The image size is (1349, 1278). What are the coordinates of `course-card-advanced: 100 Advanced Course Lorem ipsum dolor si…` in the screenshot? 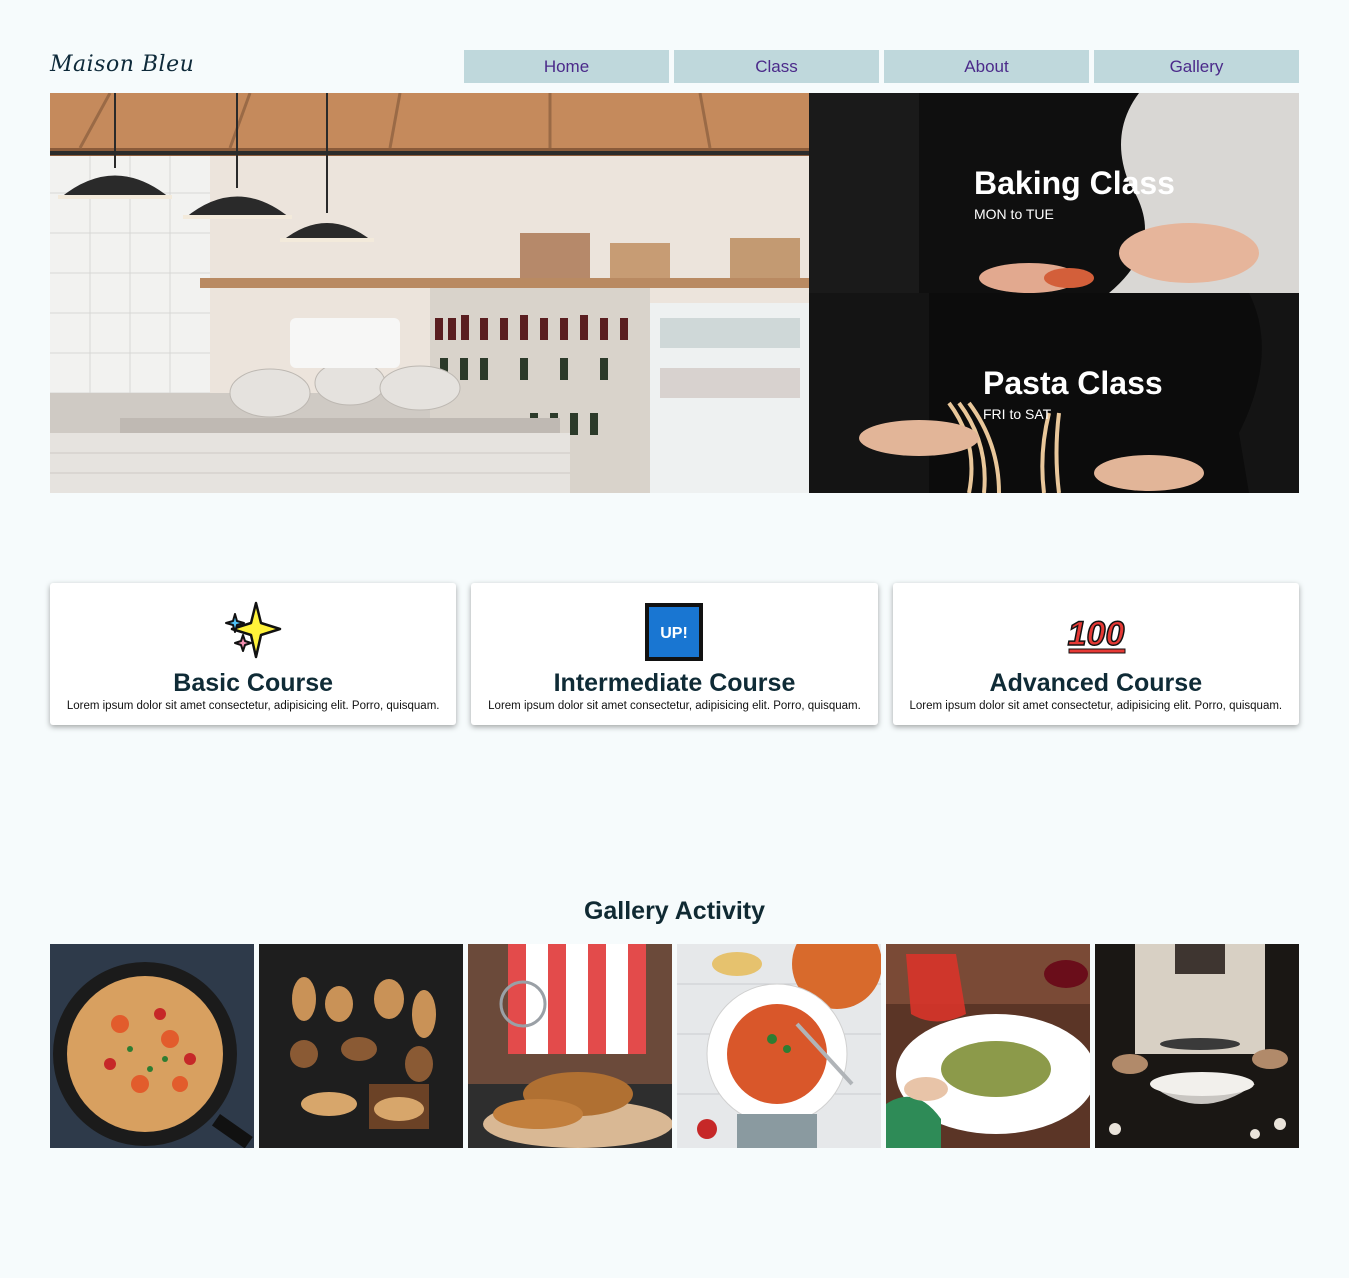 It's located at (1095, 654).